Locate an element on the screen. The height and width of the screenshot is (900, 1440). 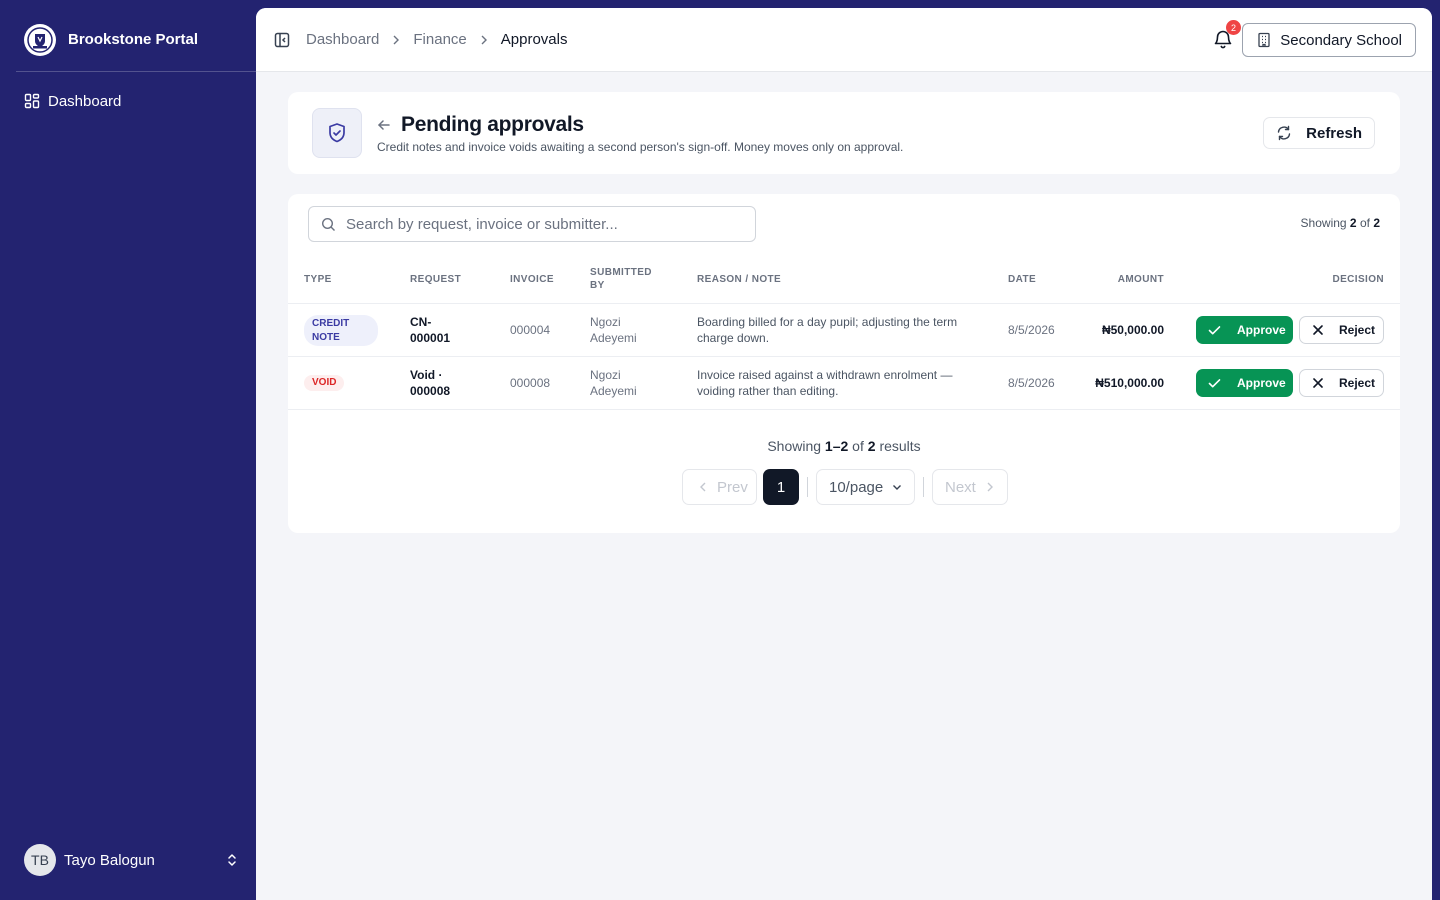
avatar: TB is located at coordinates (40, 860).